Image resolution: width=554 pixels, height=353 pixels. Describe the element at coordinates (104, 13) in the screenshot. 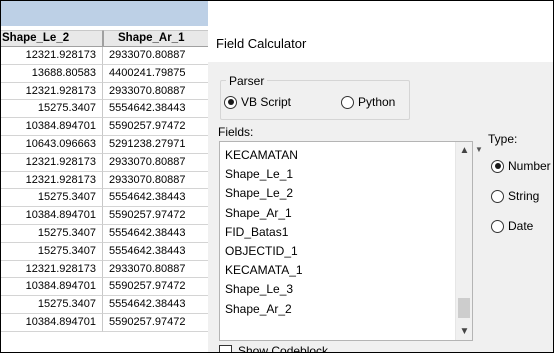

I see `table-title-bar` at that location.